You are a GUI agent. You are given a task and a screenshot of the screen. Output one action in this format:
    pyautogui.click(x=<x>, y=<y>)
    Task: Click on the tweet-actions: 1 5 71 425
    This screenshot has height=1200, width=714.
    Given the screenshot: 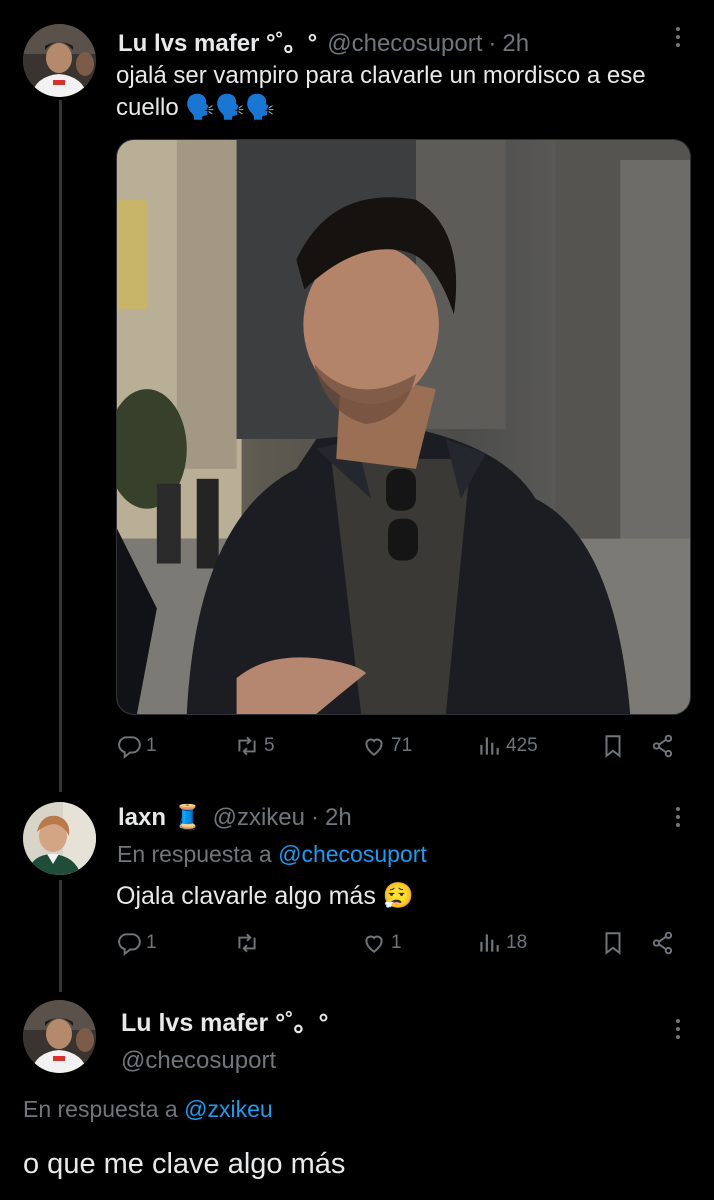 What is the action you would take?
    pyautogui.click(x=398, y=748)
    